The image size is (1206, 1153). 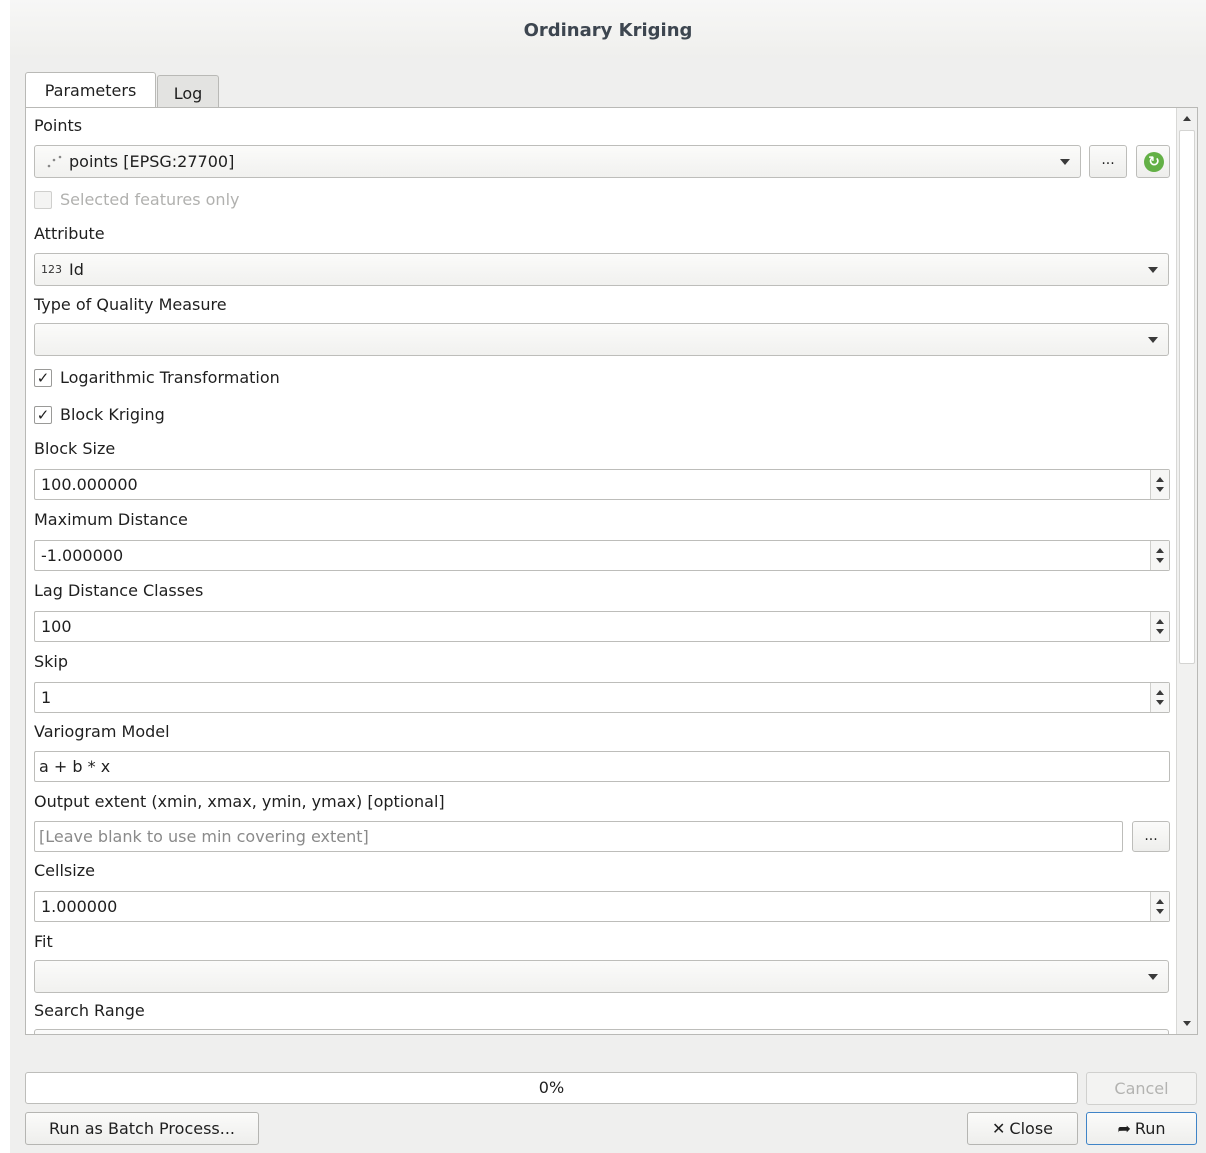 What do you see at coordinates (130, 304) in the screenshot?
I see `quality-measure-label: Type of Quality Measure` at bounding box center [130, 304].